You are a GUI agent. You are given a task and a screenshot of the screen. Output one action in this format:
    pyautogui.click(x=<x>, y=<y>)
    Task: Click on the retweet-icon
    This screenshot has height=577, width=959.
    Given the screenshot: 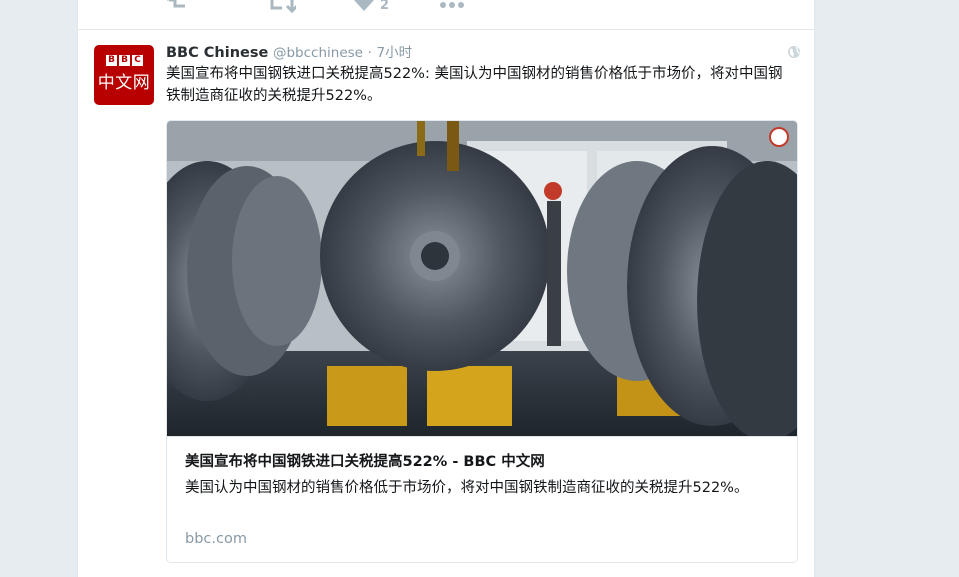 What is the action you would take?
    pyautogui.click(x=283, y=7)
    